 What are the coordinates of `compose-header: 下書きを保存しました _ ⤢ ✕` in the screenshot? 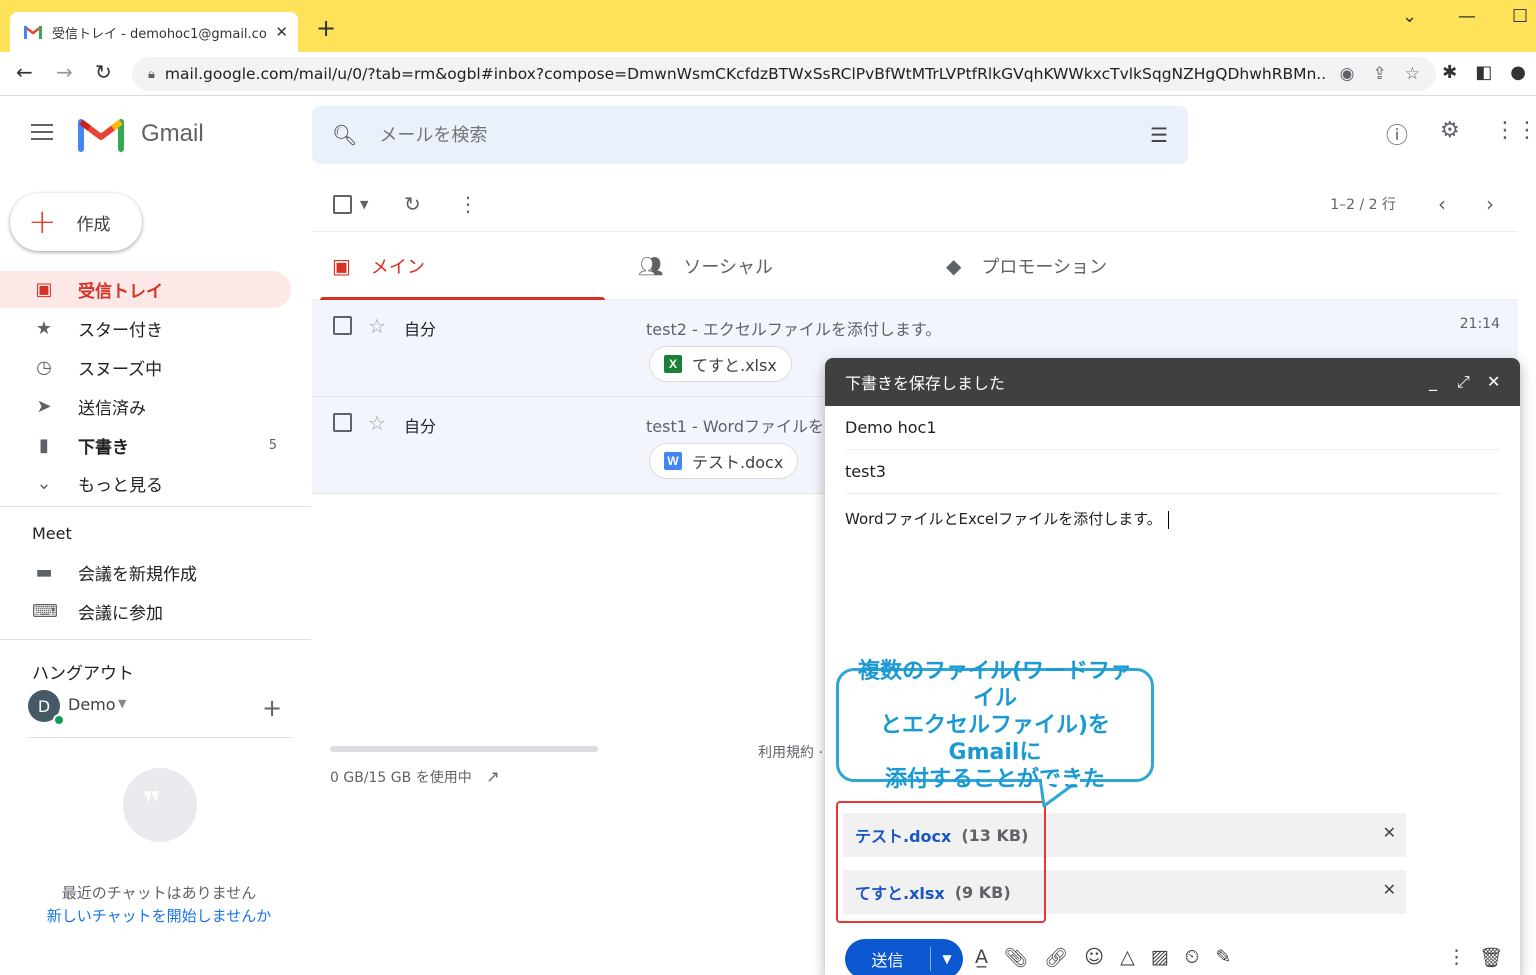 It's located at (1172, 382).